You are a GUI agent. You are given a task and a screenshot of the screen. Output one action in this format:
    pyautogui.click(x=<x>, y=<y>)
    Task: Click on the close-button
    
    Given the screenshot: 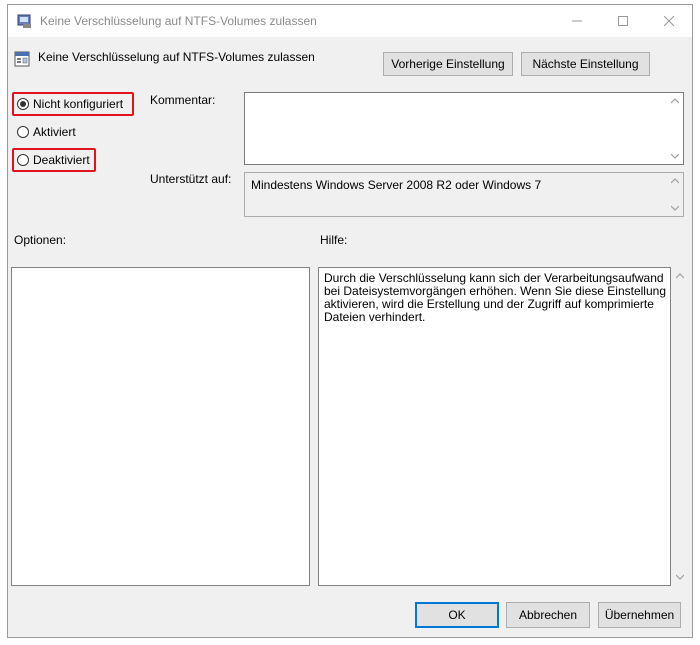 What is the action you would take?
    pyautogui.click(x=669, y=21)
    